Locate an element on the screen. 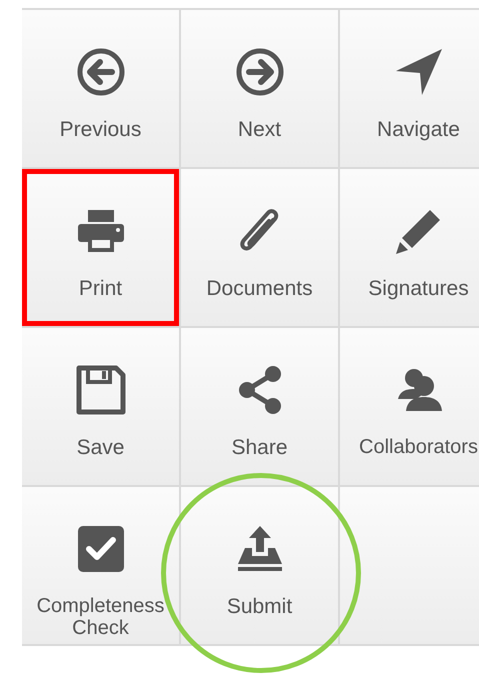 This screenshot has width=479, height=675. toolbar-button: Submit is located at coordinates (259, 565).